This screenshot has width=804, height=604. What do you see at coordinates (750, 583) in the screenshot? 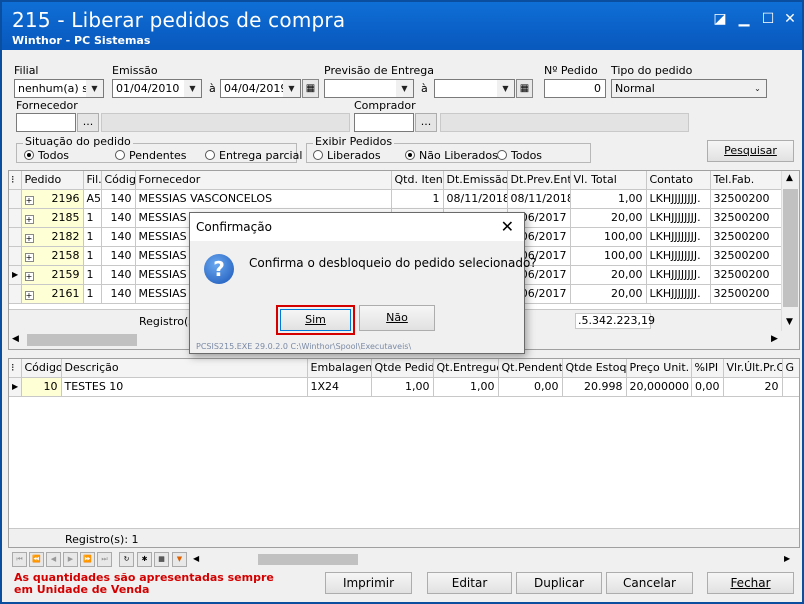
I see `fechar-button: Fechar` at bounding box center [750, 583].